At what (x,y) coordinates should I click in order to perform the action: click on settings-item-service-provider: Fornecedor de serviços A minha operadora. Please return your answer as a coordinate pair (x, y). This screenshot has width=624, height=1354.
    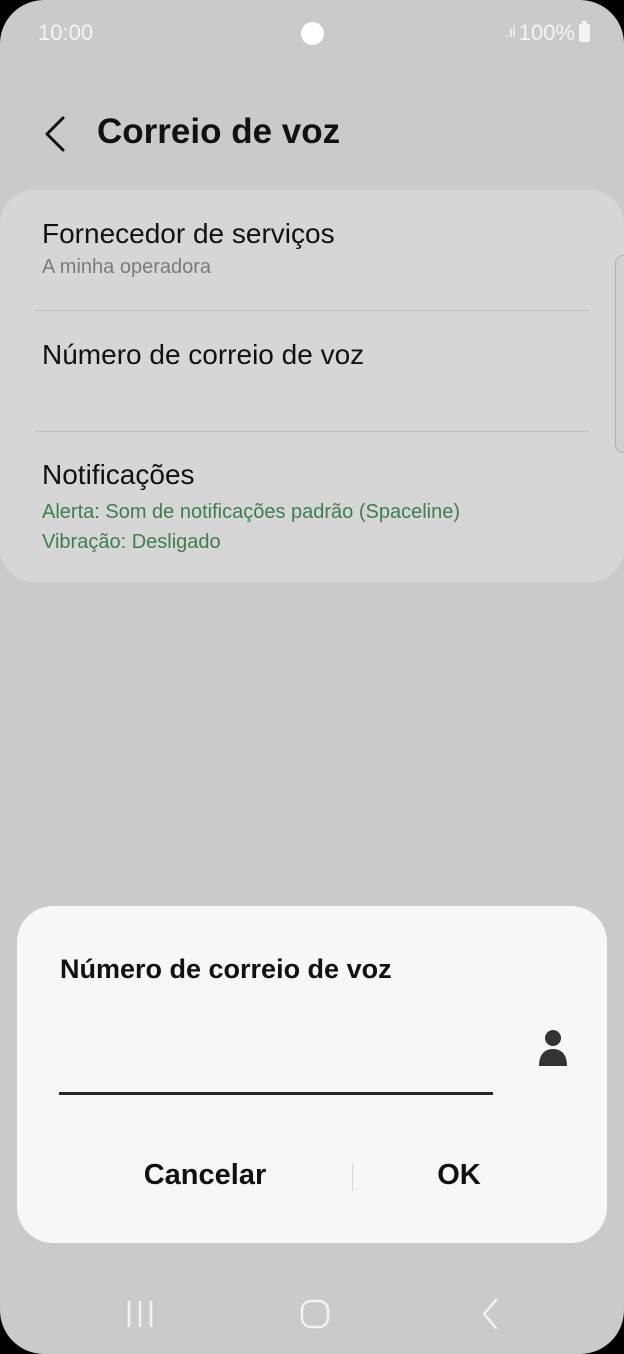
    Looking at the image, I should click on (188, 248).